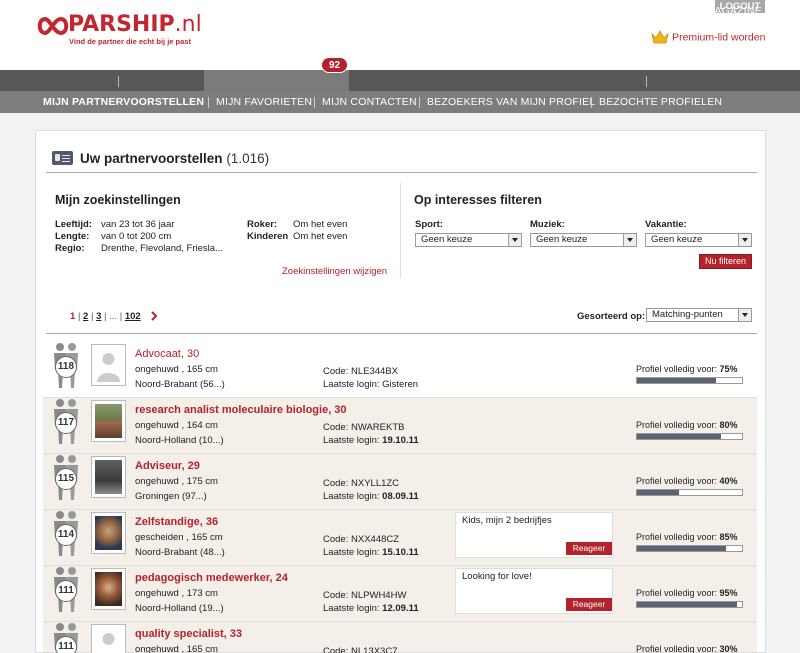 This screenshot has width=800, height=653. What do you see at coordinates (334, 65) in the screenshot?
I see `notification-badge: 92` at bounding box center [334, 65].